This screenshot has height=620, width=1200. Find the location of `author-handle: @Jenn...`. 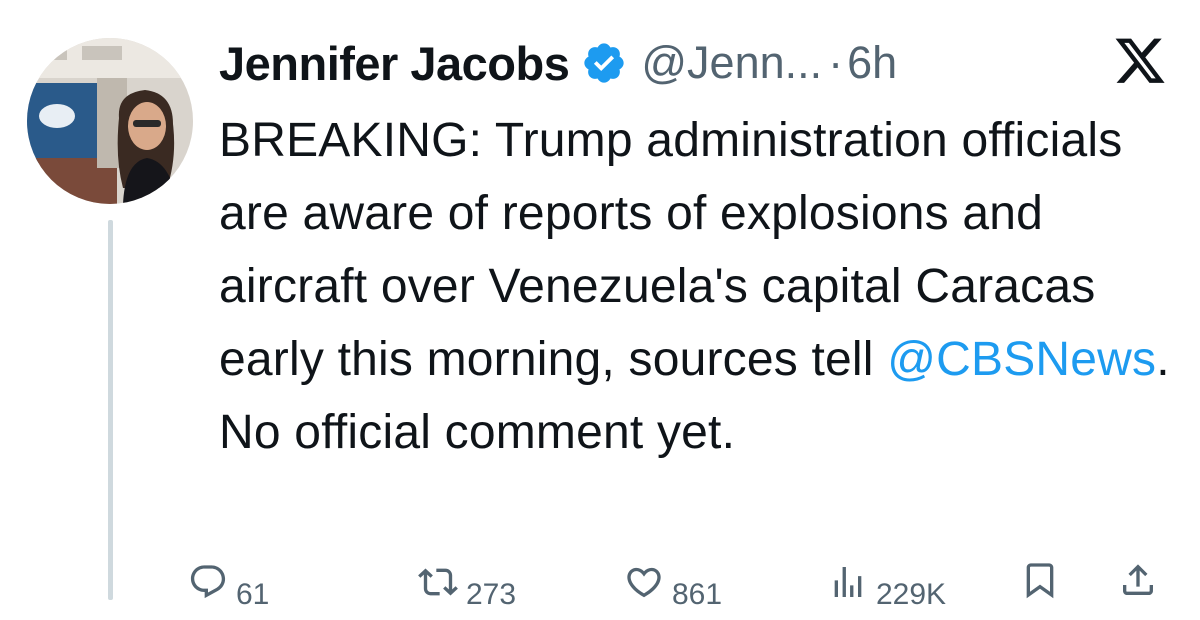

author-handle: @Jenn... is located at coordinates (731, 63).